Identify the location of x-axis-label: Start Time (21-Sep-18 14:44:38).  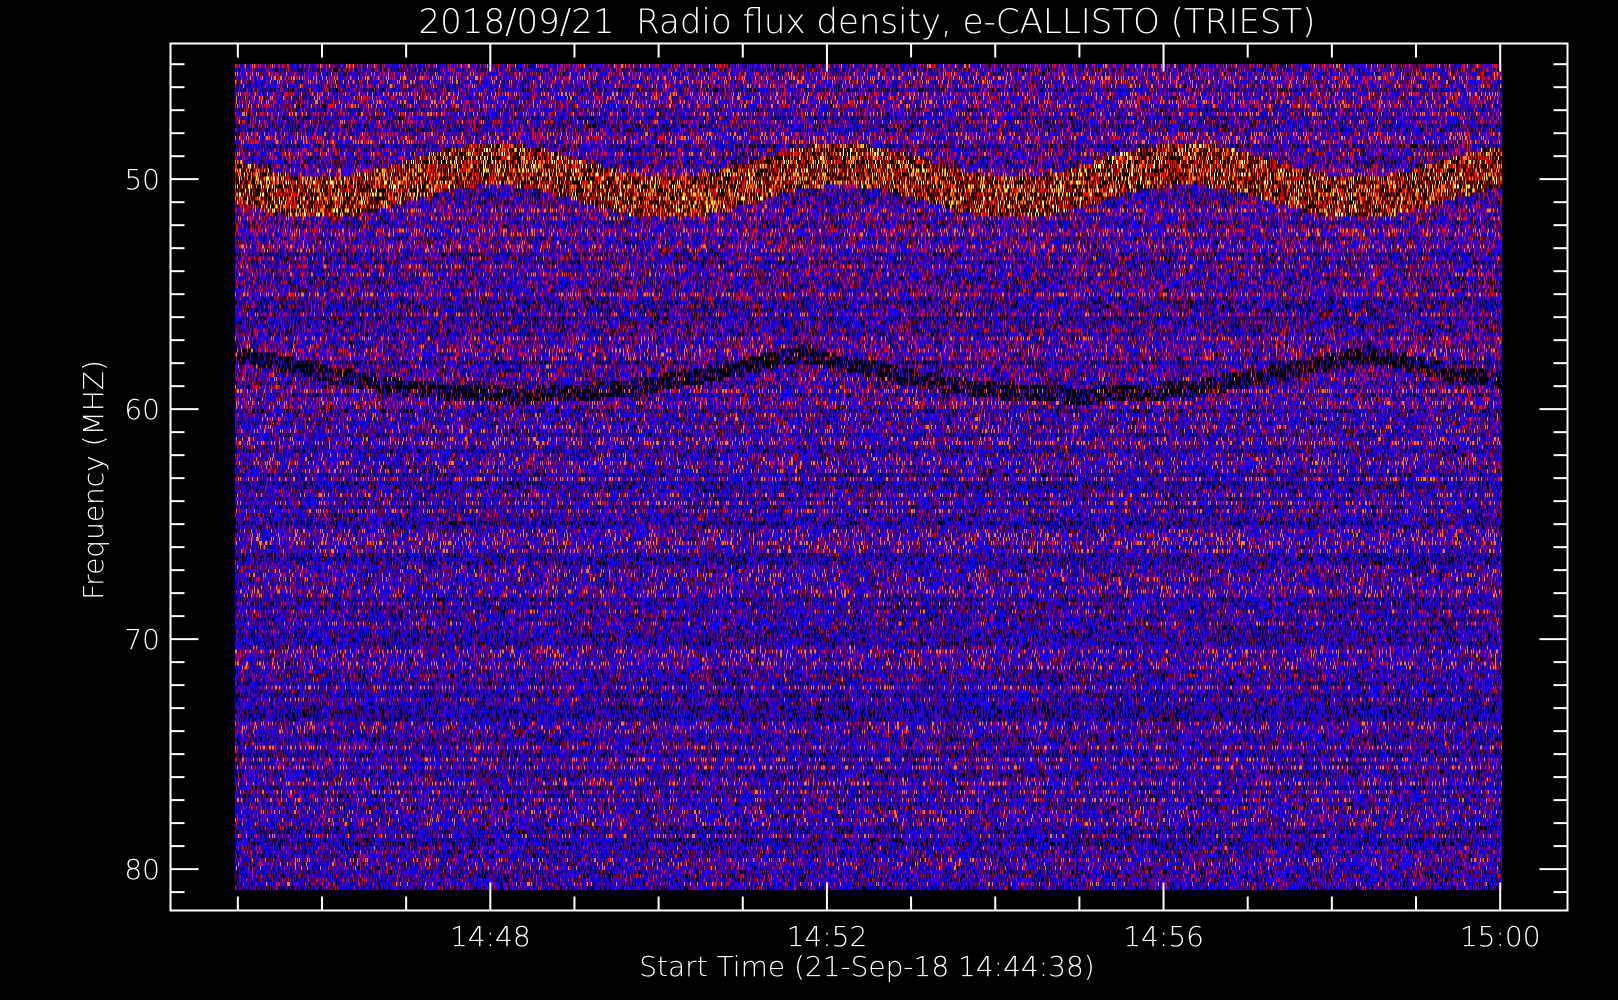
(866, 966).